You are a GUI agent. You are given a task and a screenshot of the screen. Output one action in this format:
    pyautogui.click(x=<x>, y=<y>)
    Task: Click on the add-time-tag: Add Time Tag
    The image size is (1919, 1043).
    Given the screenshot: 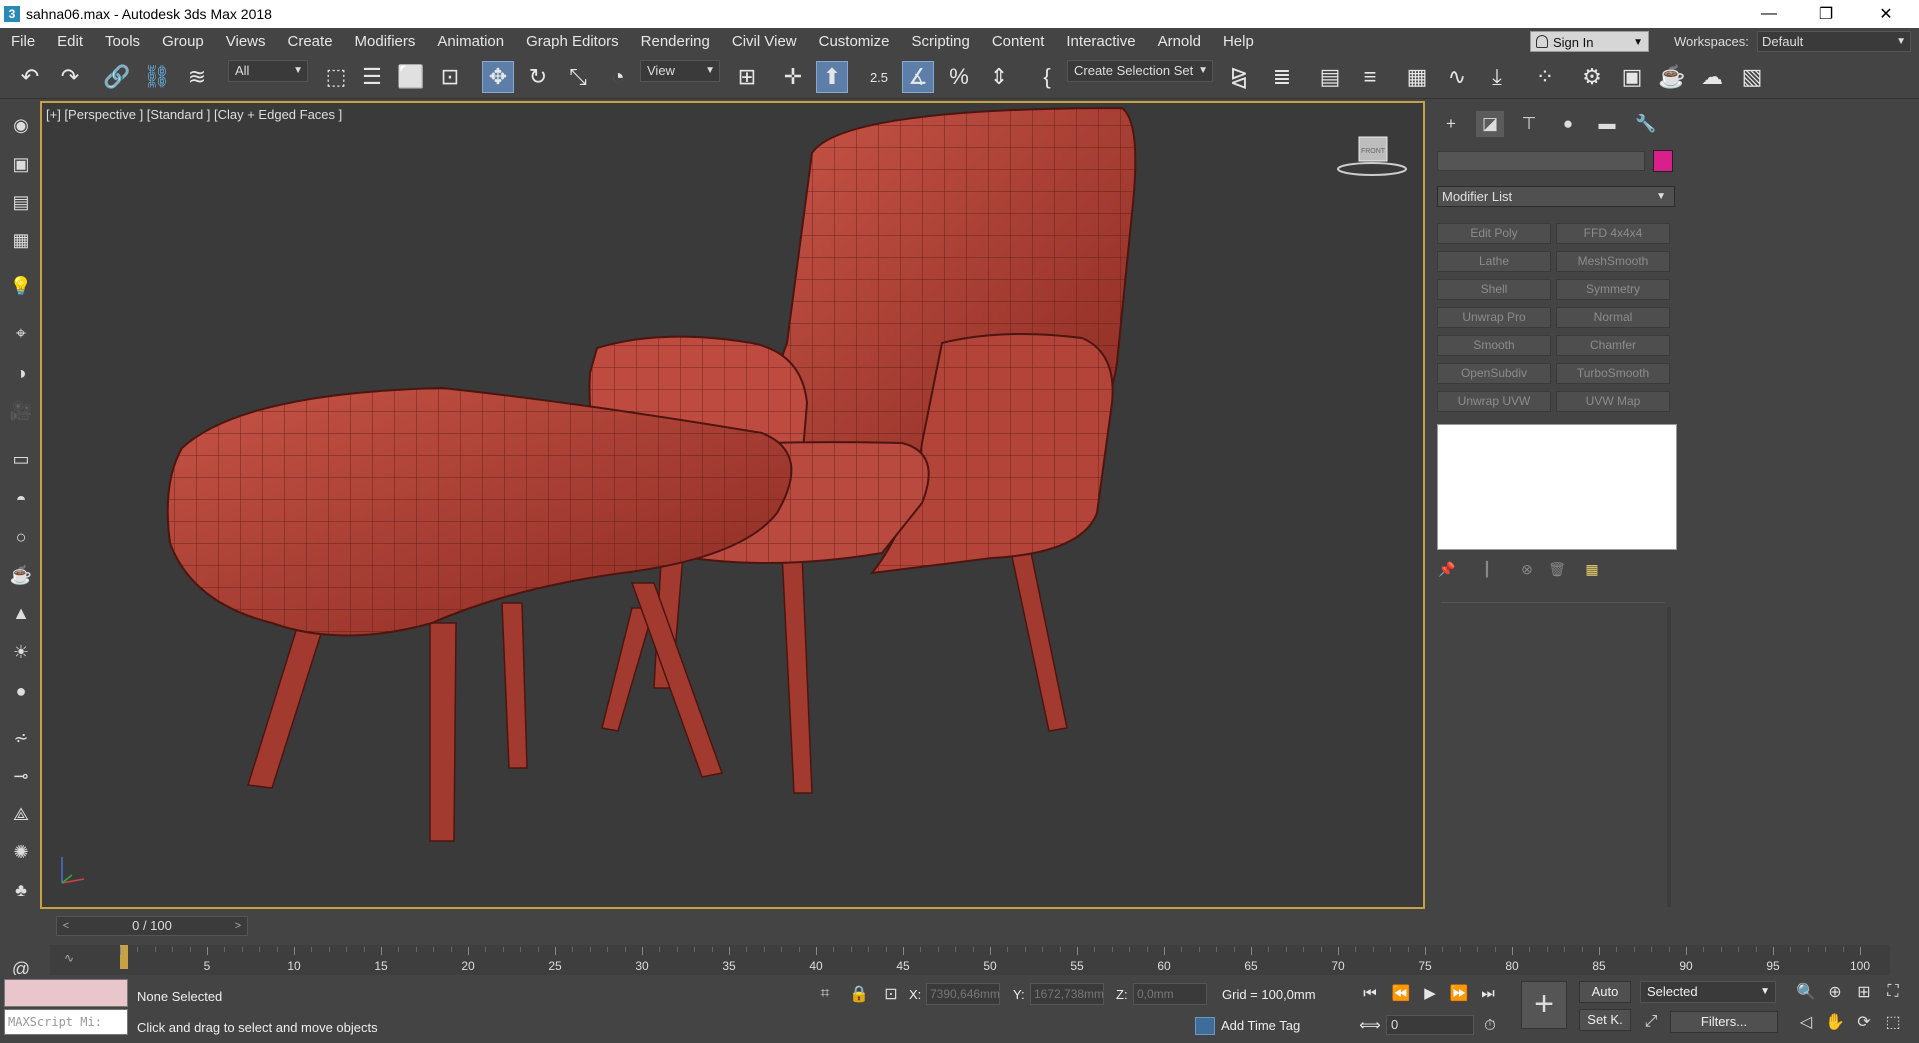 What is the action you would take?
    pyautogui.click(x=1245, y=1026)
    